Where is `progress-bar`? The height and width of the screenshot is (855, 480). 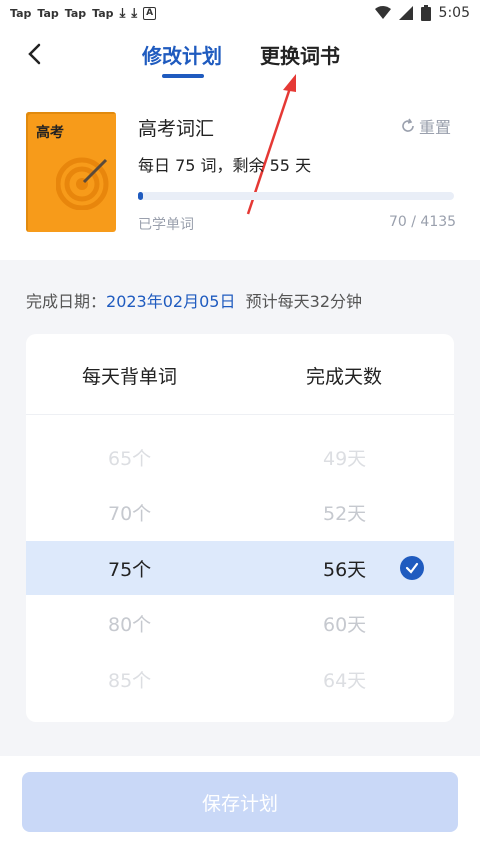
progress-bar is located at coordinates (296, 196).